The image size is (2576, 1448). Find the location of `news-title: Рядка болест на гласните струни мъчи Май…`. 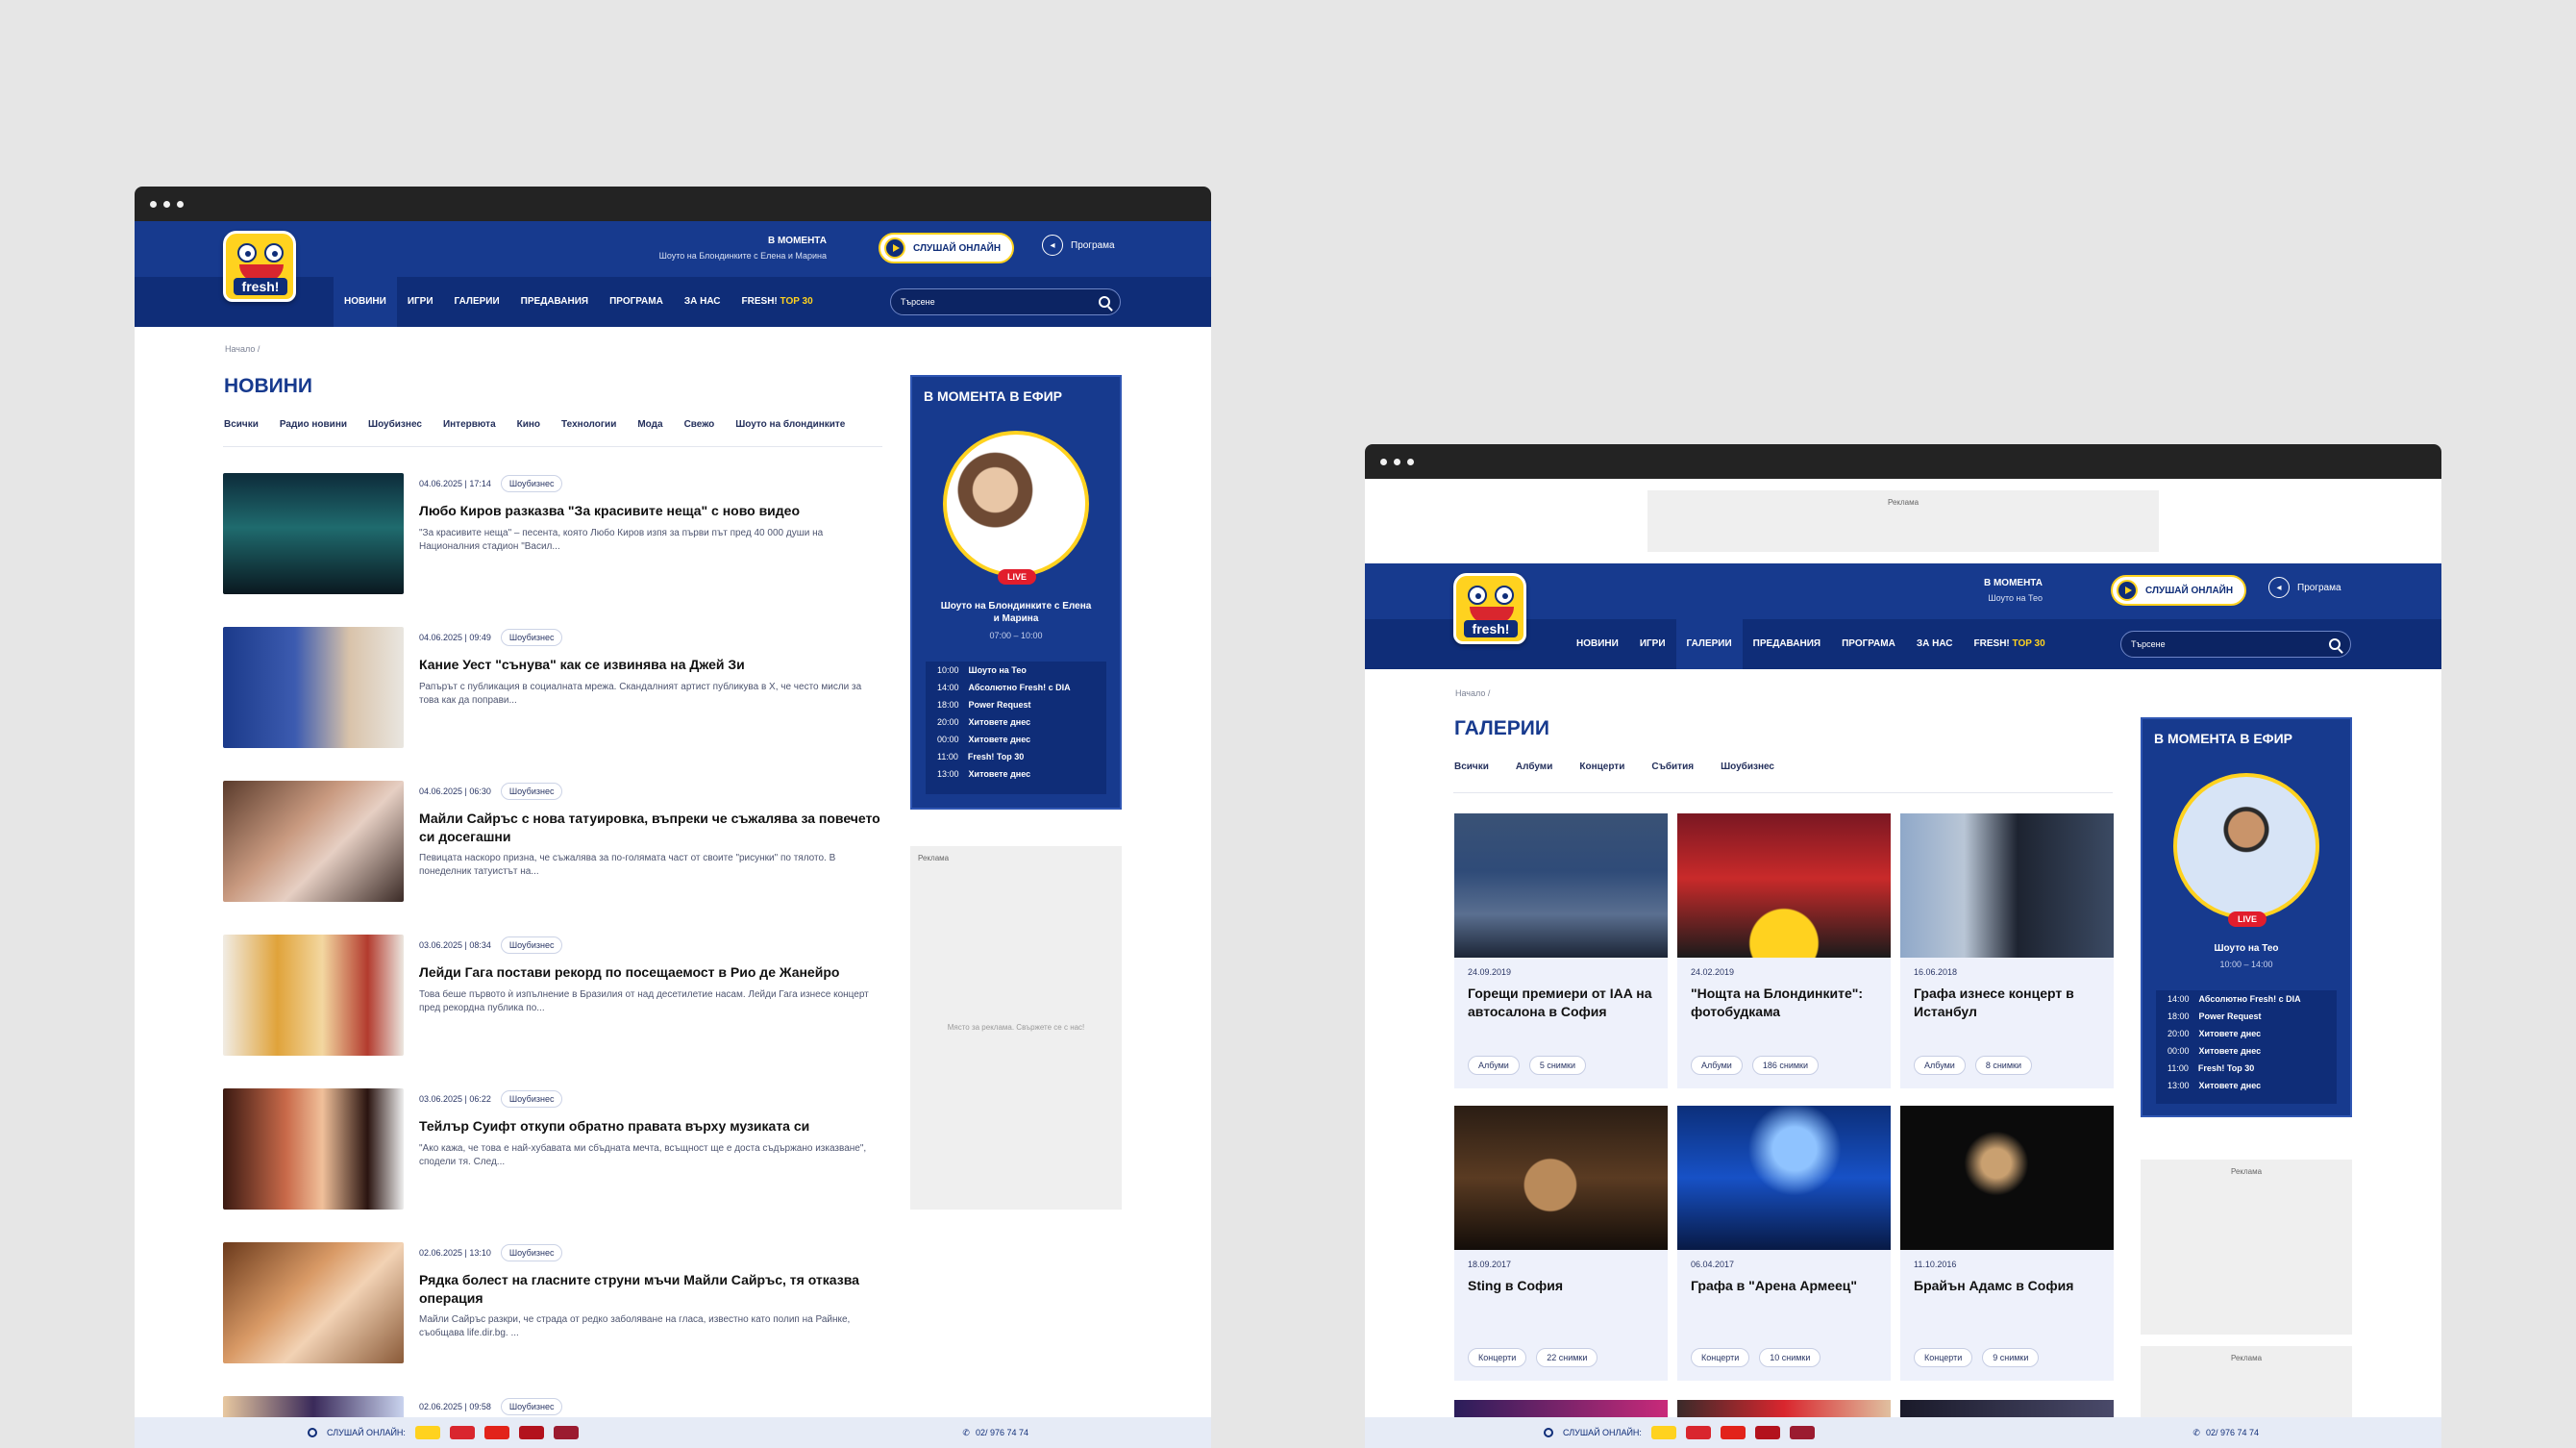

news-title: Рядка болест на гласните струни мъчи Май… is located at coordinates (653, 1290).